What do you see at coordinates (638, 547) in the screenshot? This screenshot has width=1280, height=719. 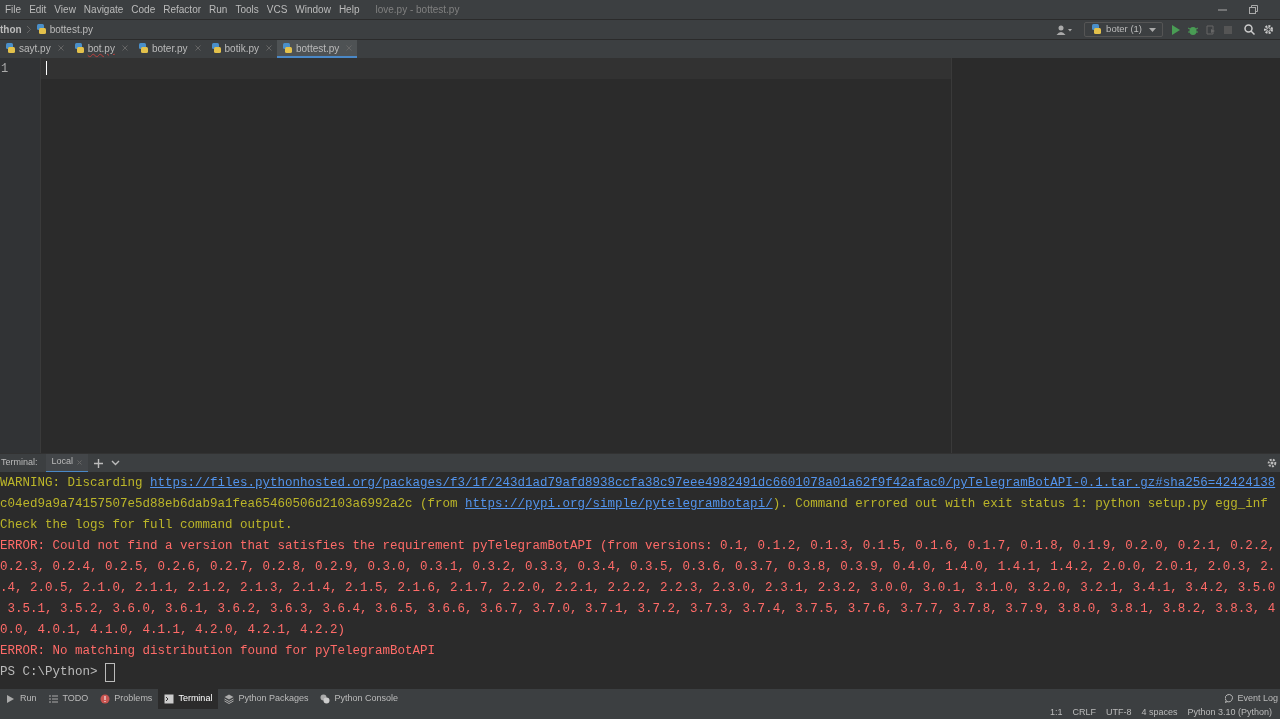 I see `error-text: ERROR: Could not find a version that satisfies the requirement pyTelegramBotAPI (from versions: 0.1, 0.1.2, 0.1.3, 0.1.5, 0.1.6, 0.1.7, 0.1.8, 0.1.9, 0.2.0, 0.2.1, 0.2.2,` at bounding box center [638, 547].